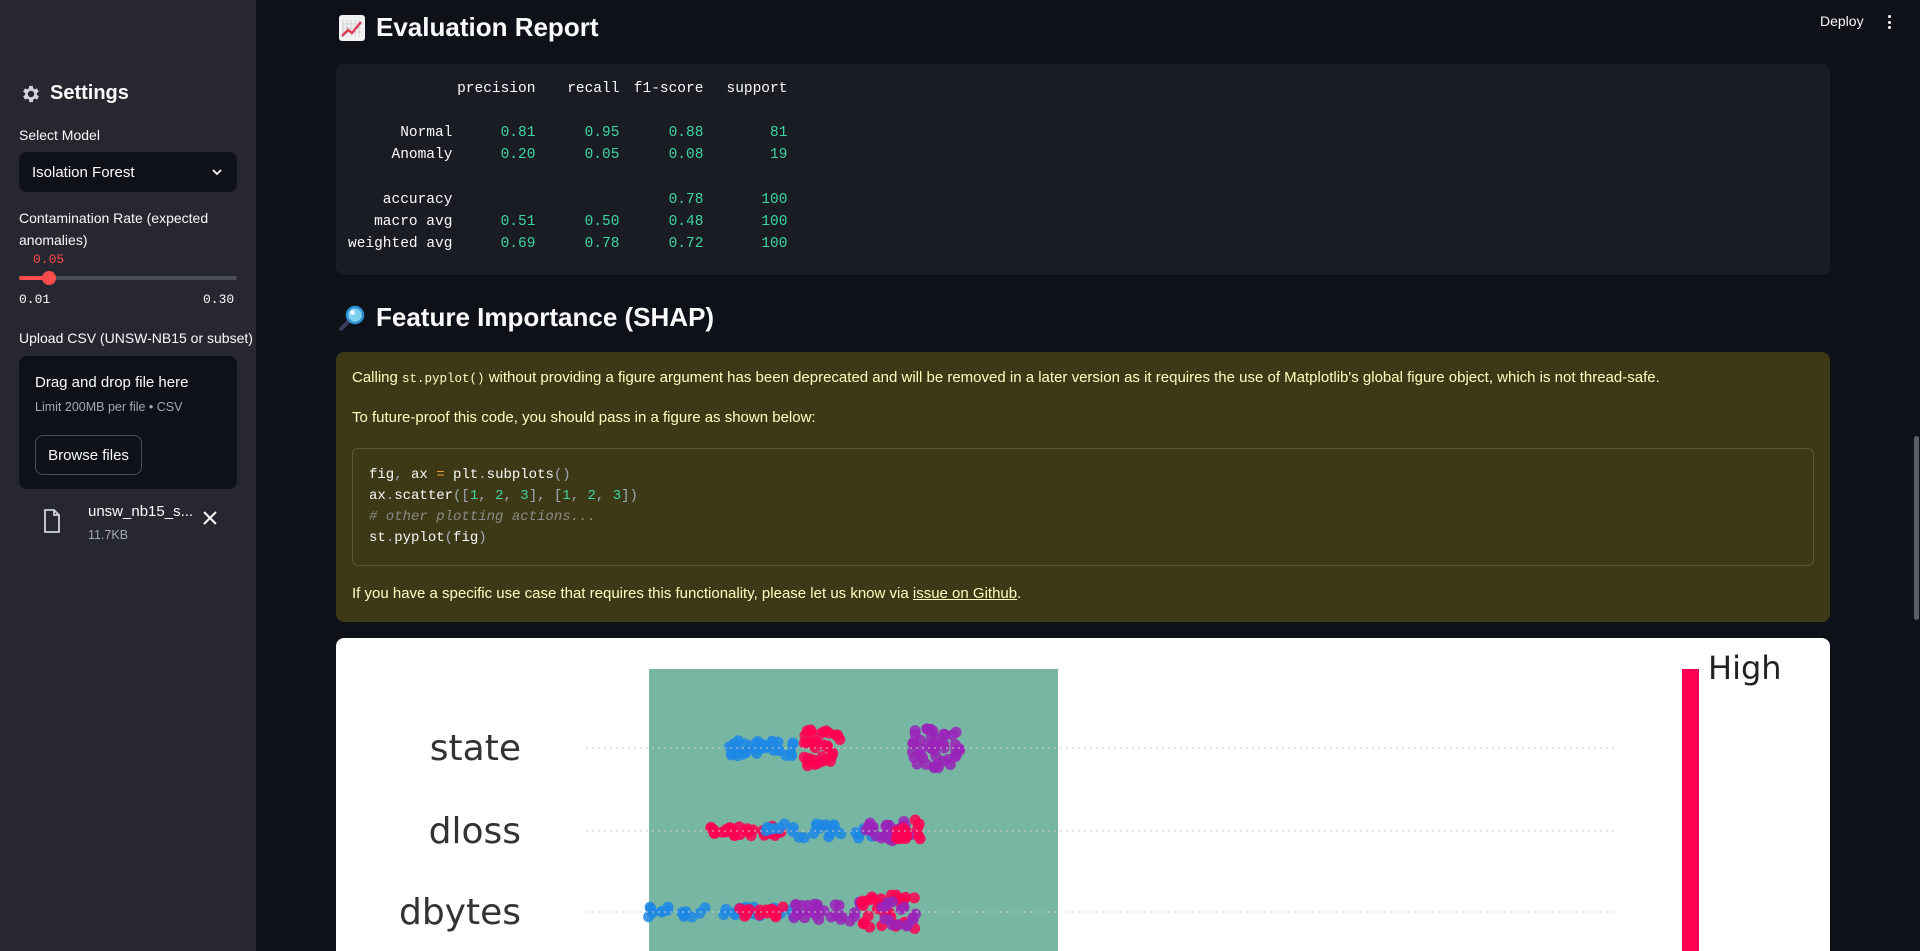 The height and width of the screenshot is (951, 1920). What do you see at coordinates (443, 379) in the screenshot?
I see `inline-code: st.pyplot()` at bounding box center [443, 379].